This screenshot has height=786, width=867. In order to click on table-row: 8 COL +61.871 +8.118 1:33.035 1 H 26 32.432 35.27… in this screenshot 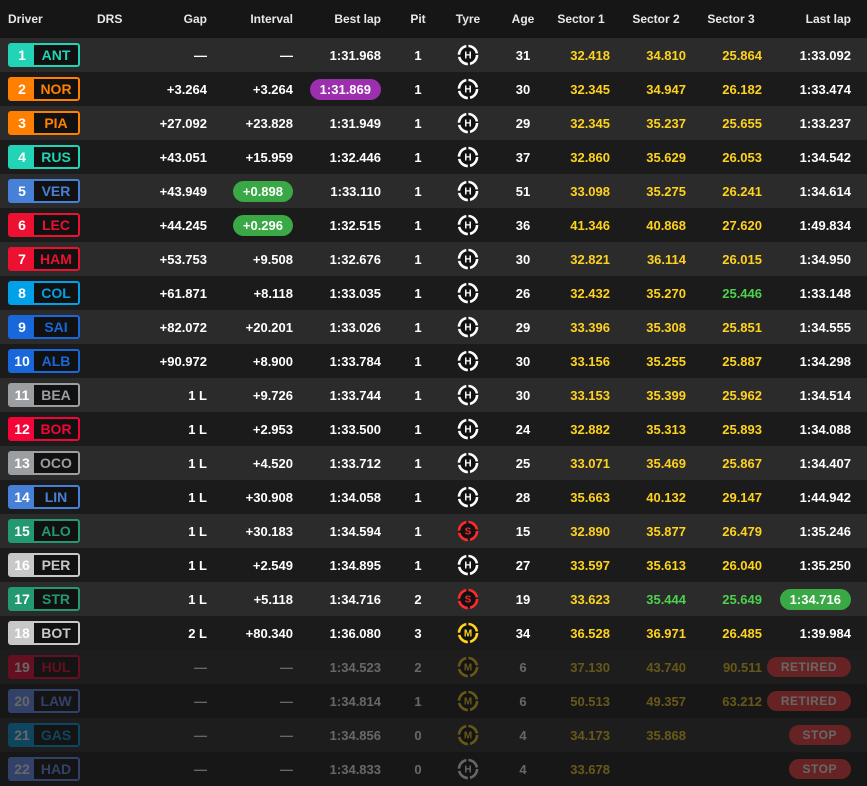, I will do `click(433, 293)`.